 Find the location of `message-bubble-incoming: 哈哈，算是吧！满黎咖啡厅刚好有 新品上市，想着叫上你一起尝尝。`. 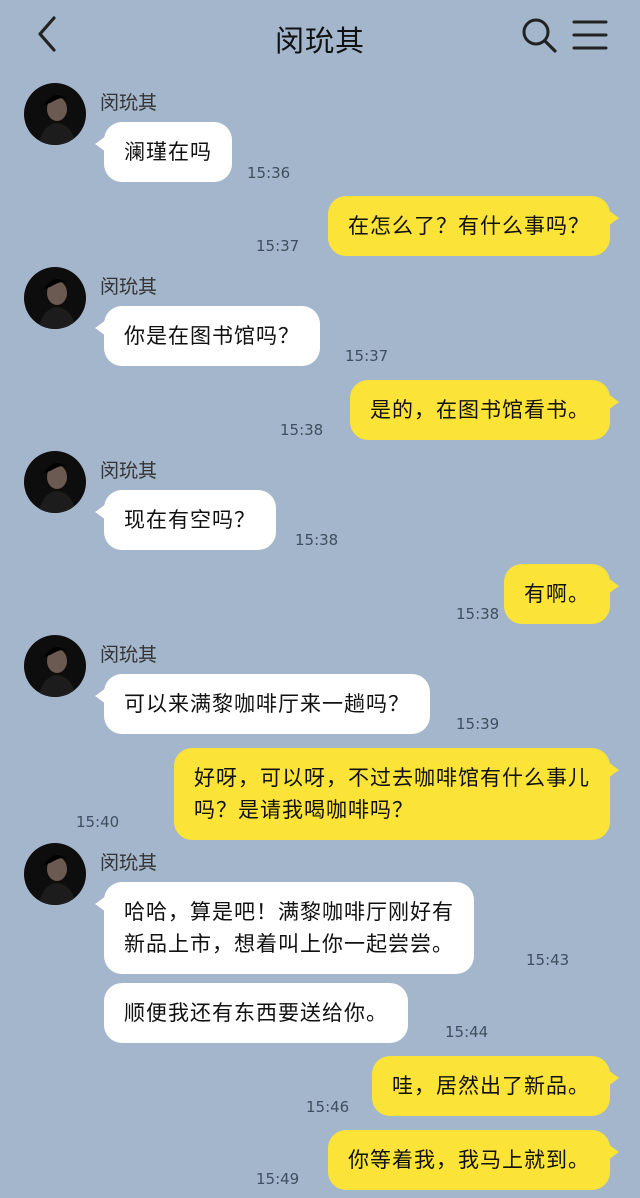

message-bubble-incoming: 哈哈，算是吧！满黎咖啡厅刚好有 新品上市，想着叫上你一起尝尝。 is located at coordinates (284, 928).